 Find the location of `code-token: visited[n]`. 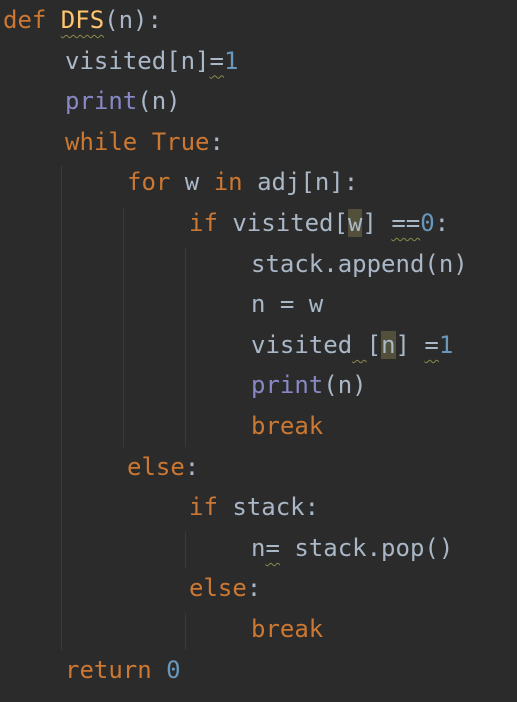

code-token: visited[n] is located at coordinates (137, 60).